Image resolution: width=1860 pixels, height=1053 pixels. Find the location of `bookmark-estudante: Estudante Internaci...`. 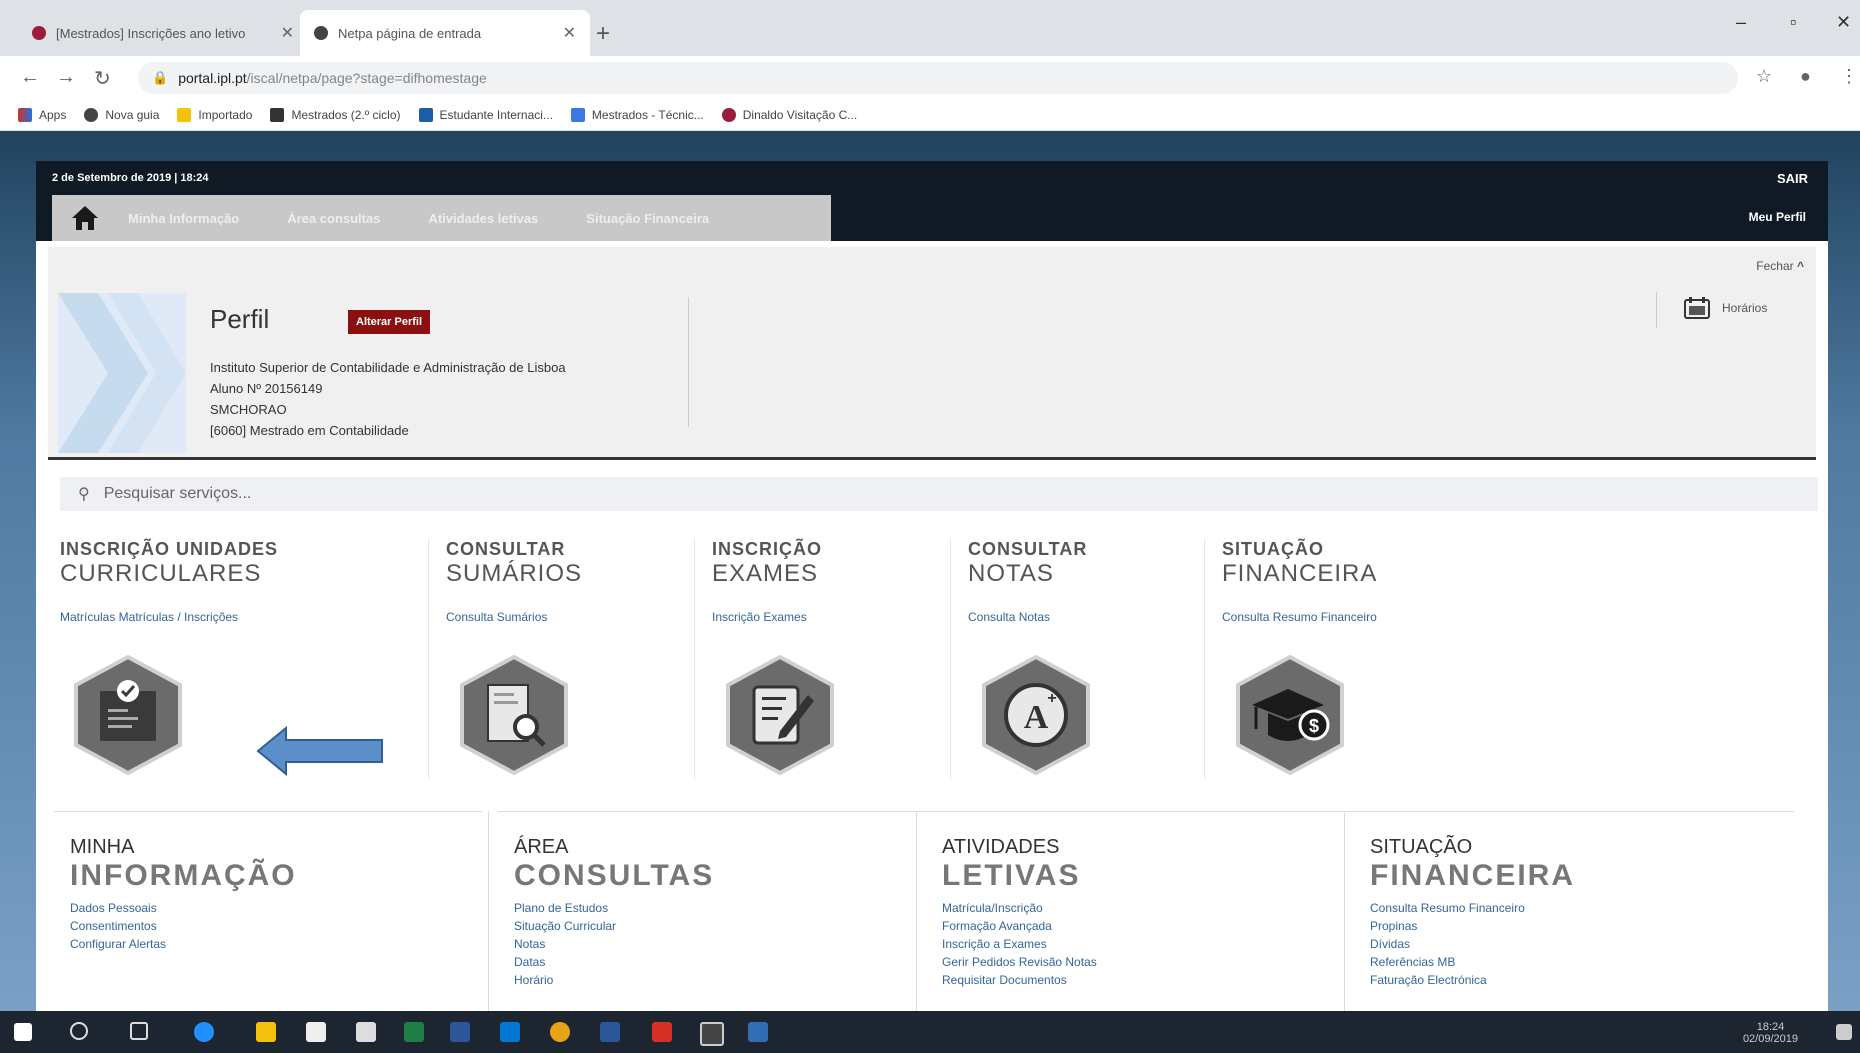

bookmark-estudante: Estudante Internaci... is located at coordinates (485, 115).